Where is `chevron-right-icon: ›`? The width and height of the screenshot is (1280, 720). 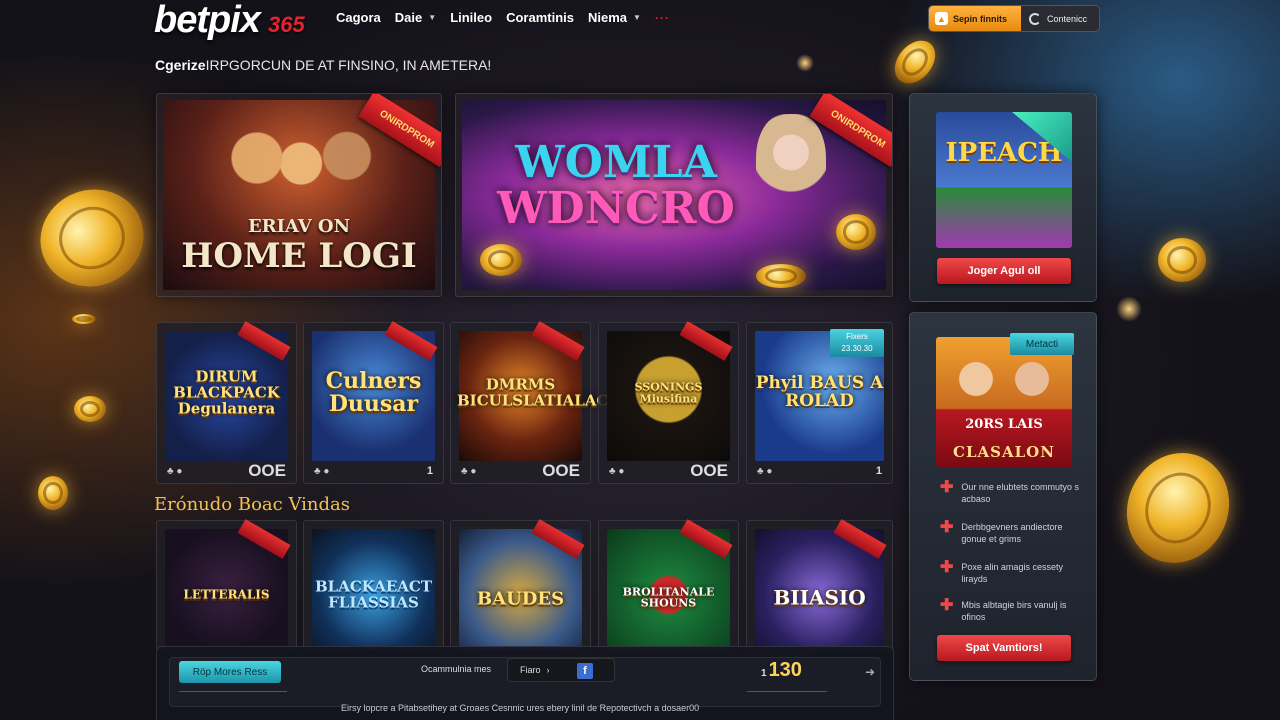
chevron-right-icon: › is located at coordinates (548, 670).